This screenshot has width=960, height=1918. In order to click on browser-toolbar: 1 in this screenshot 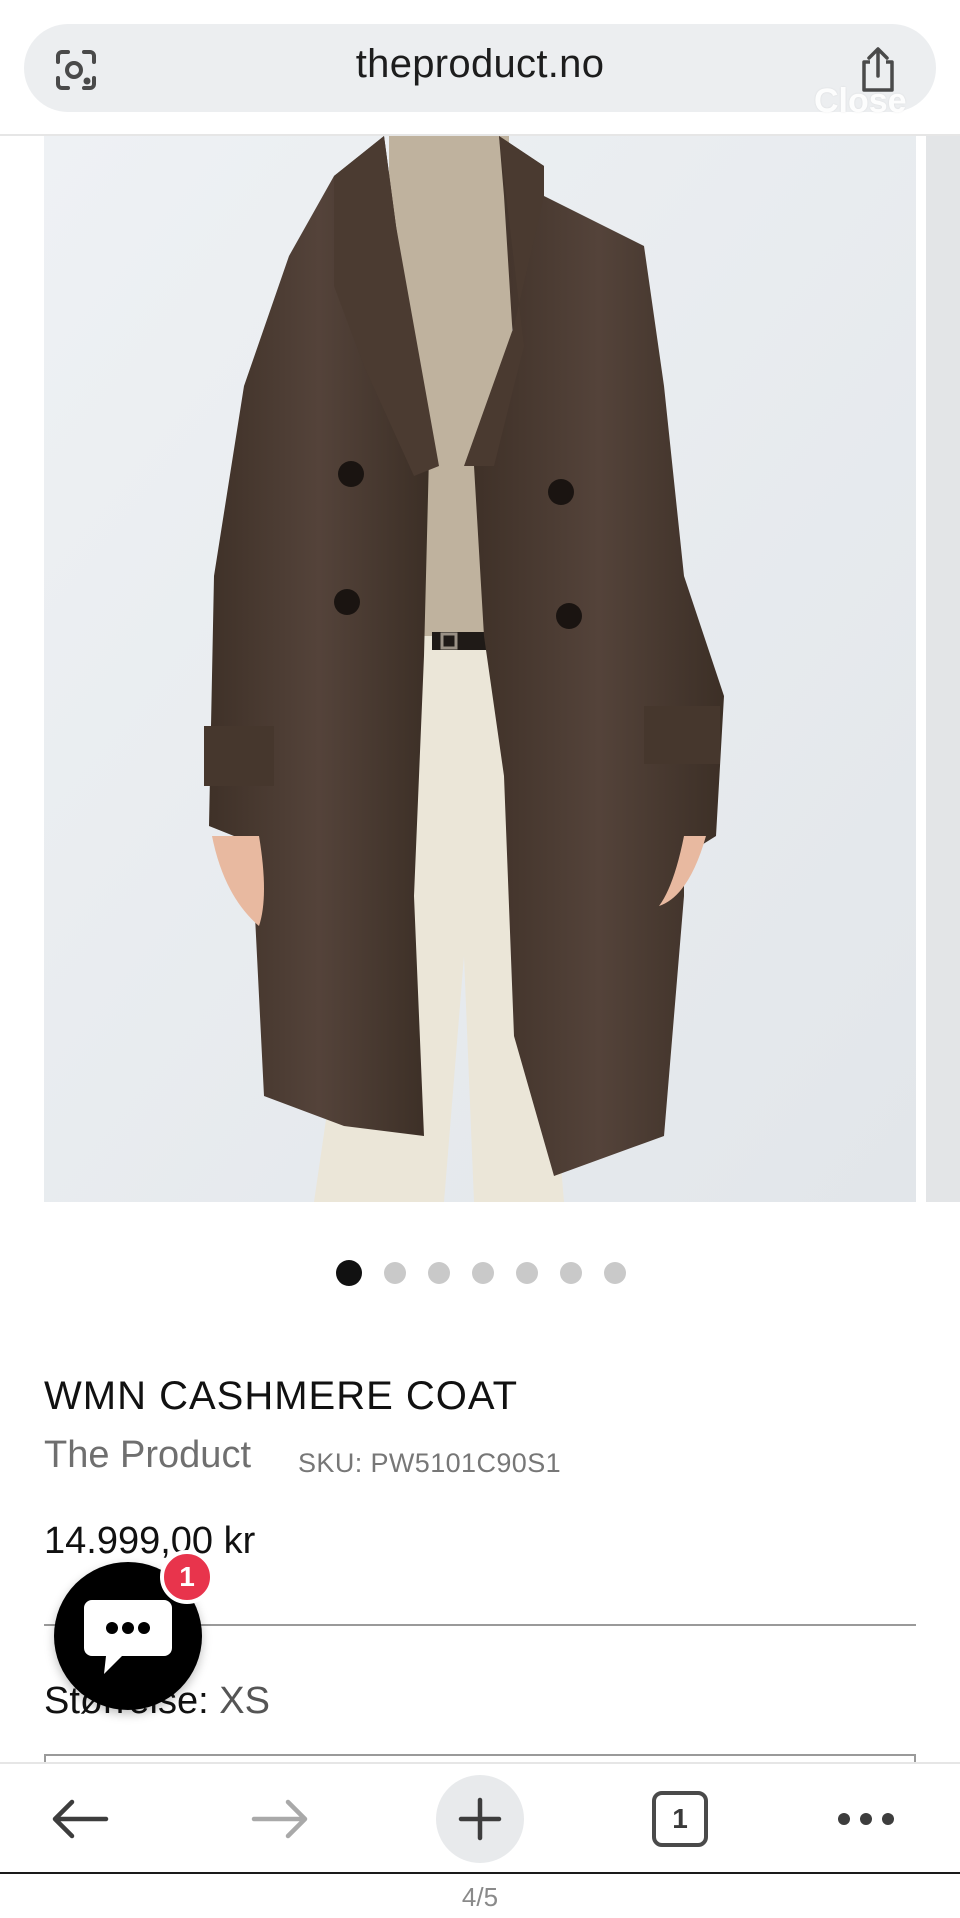, I will do `click(480, 1817)`.